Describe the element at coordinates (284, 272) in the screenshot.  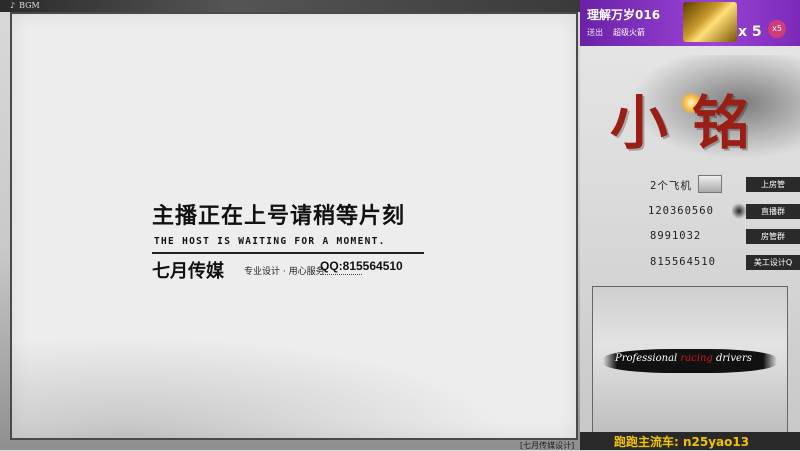
I see `brand-slogan: 专业设计 · 用心服务` at that location.